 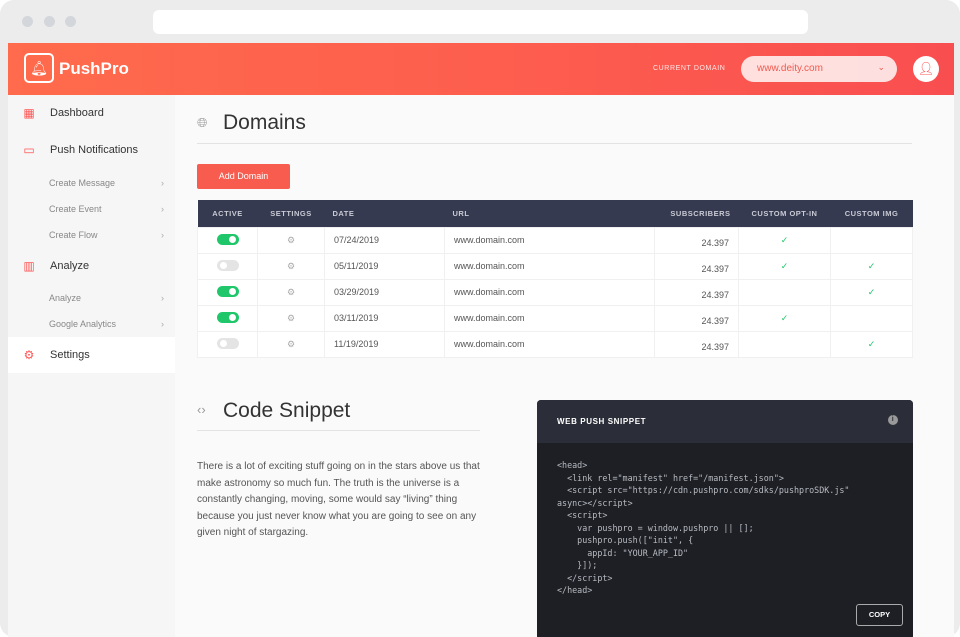 I want to click on sidebar-item-dashboard: ▦ Dashboard, so click(x=91, y=113).